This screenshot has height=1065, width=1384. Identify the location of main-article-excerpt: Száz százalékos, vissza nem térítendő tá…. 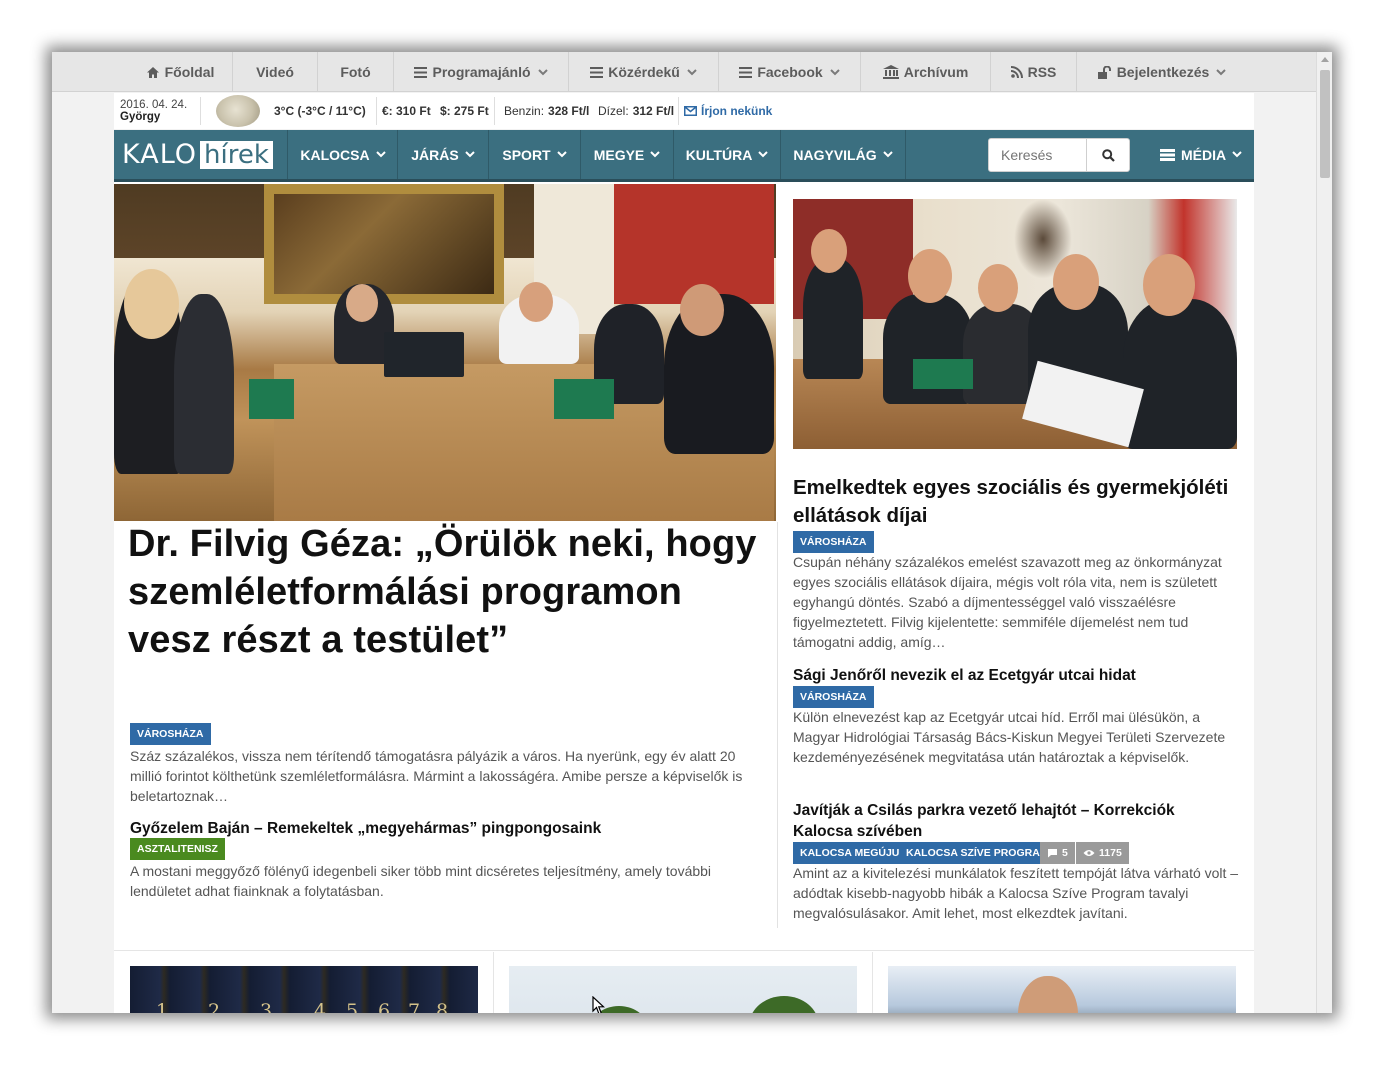
(436, 776).